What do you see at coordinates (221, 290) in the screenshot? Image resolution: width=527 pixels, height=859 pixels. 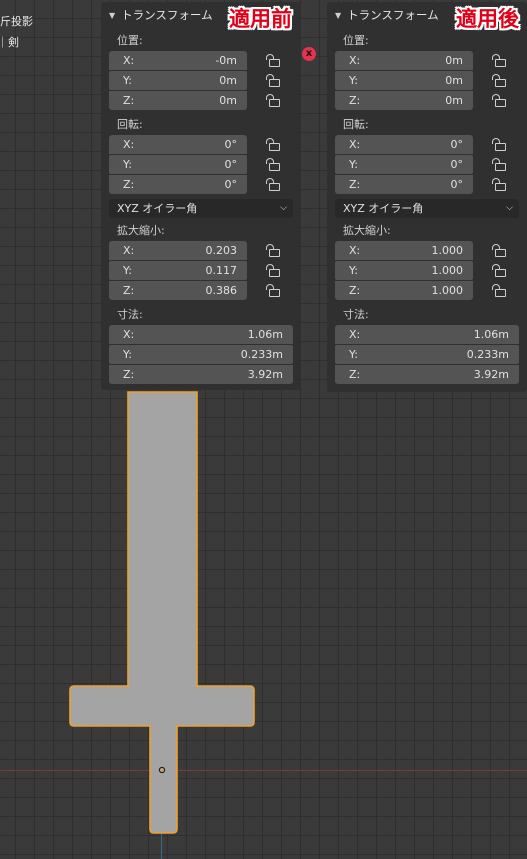 I see `field-value: 0.386` at bounding box center [221, 290].